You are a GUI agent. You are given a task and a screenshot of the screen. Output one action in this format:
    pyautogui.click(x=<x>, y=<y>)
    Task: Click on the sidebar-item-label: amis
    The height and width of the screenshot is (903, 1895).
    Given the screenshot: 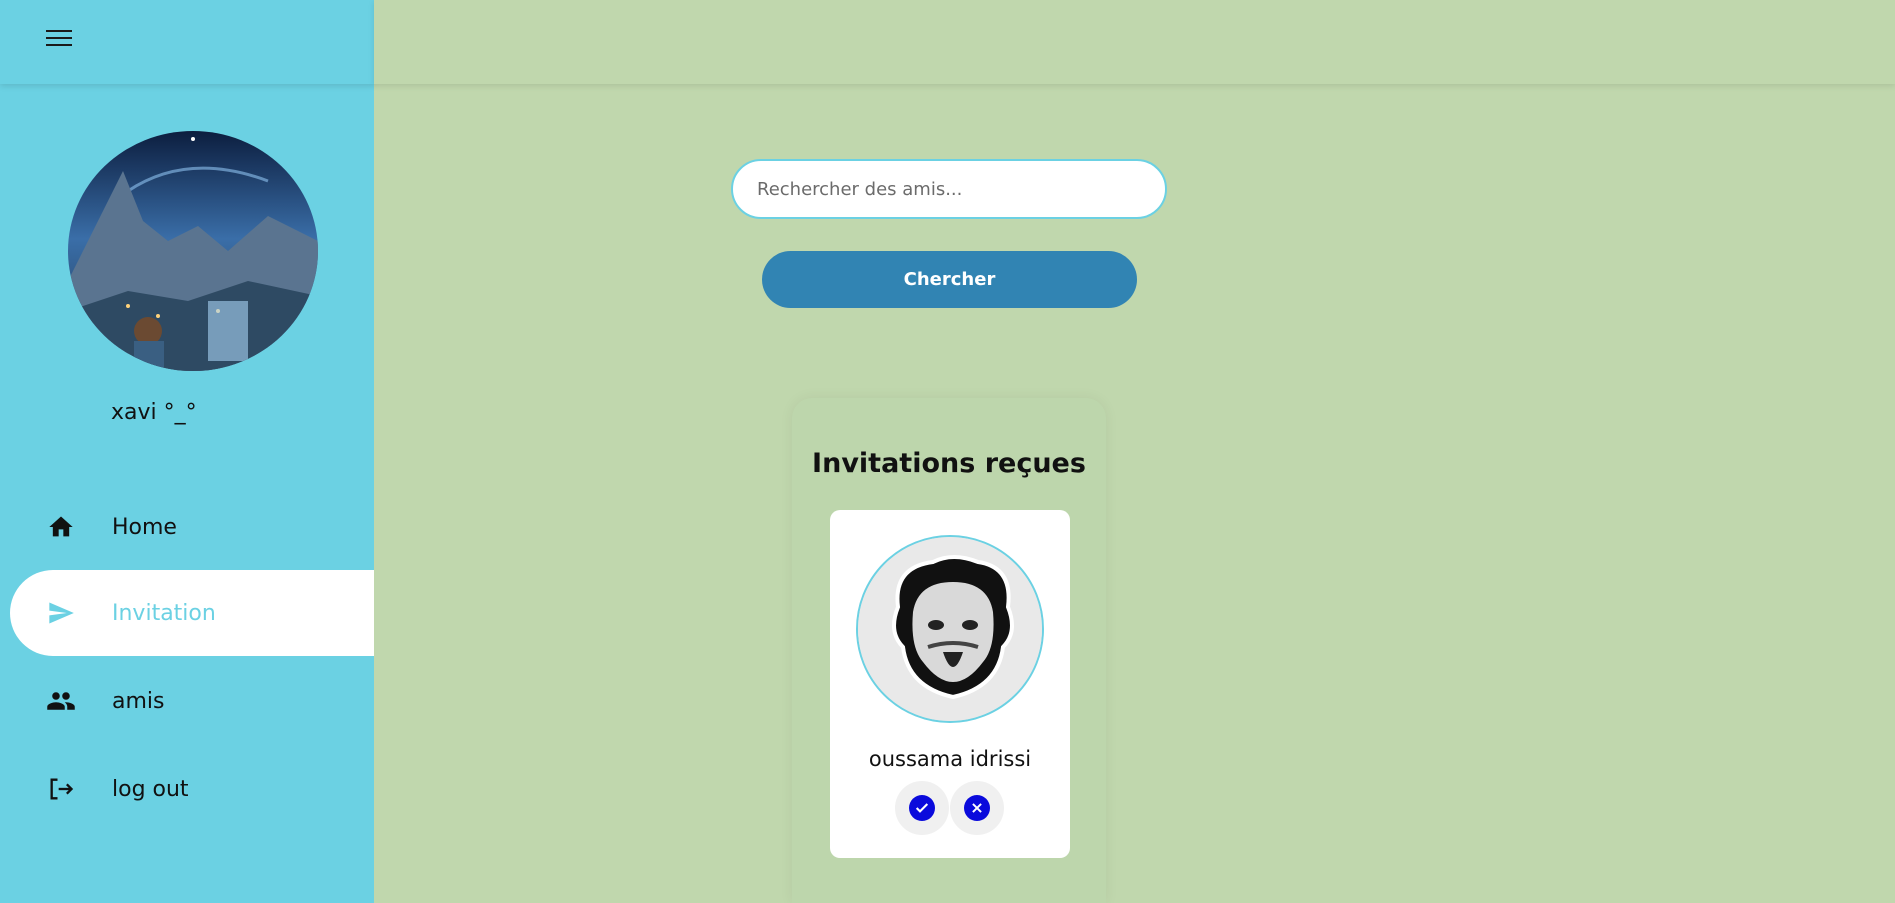 What is the action you would take?
    pyautogui.click(x=138, y=701)
    